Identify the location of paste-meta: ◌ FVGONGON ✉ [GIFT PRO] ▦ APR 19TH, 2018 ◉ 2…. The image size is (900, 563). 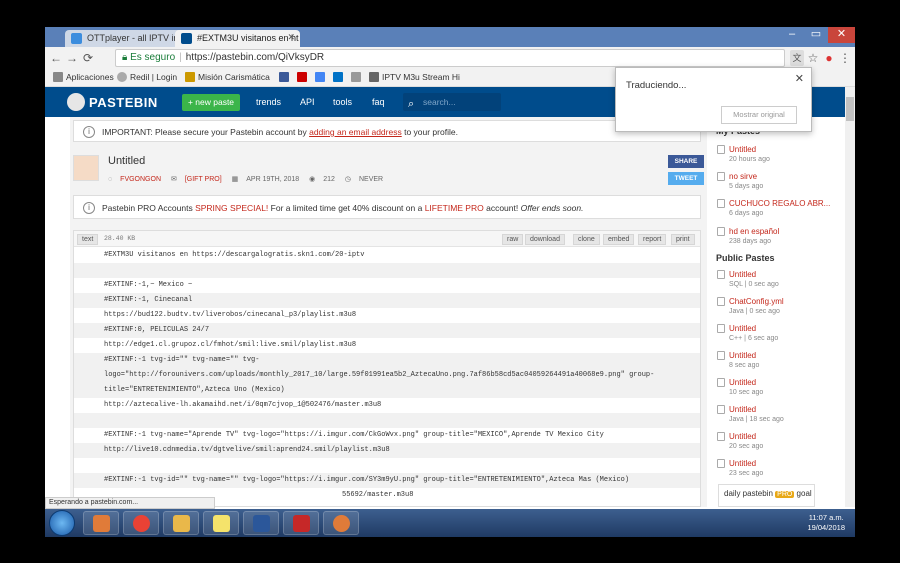
(249, 179).